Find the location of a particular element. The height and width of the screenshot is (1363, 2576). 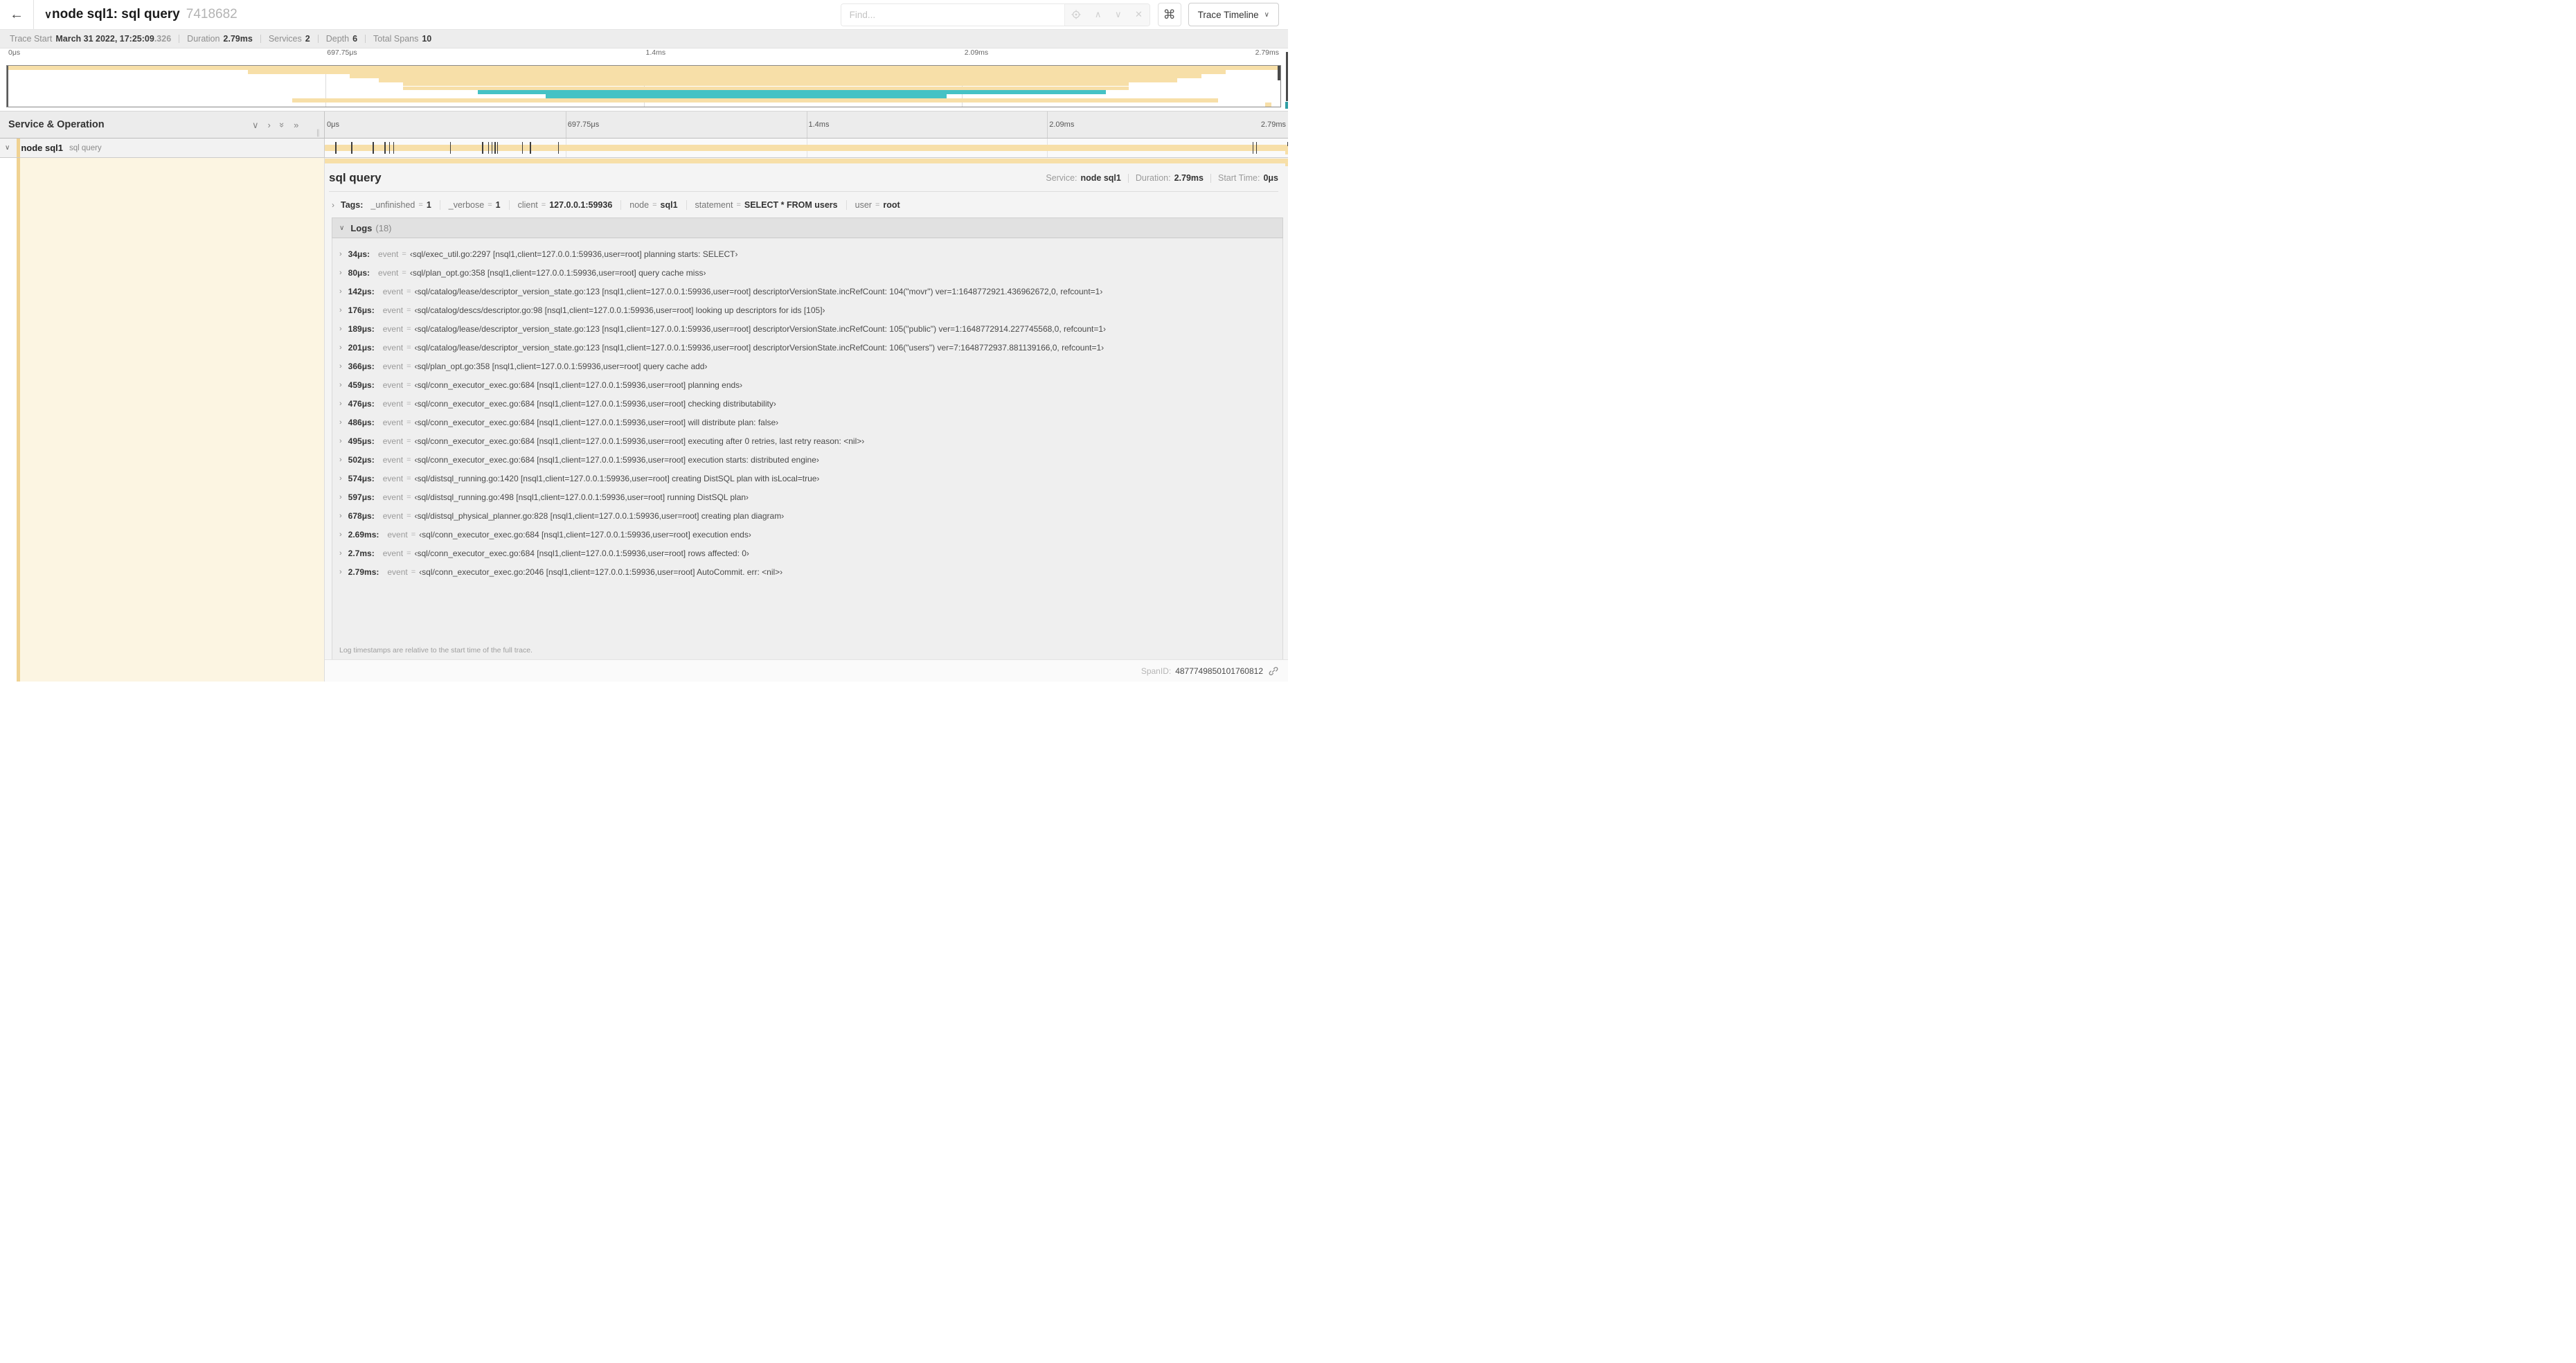

logs-header: ∨ Logs (18) is located at coordinates (807, 227).